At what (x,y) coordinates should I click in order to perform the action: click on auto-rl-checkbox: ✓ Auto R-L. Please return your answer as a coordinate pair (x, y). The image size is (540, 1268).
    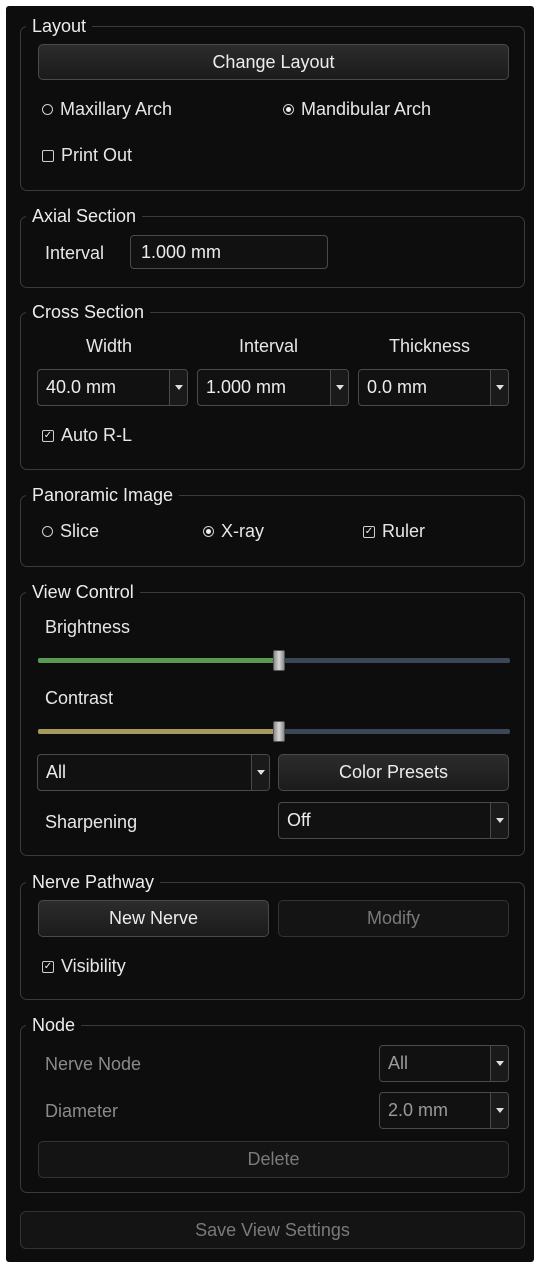
    Looking at the image, I should click on (87, 435).